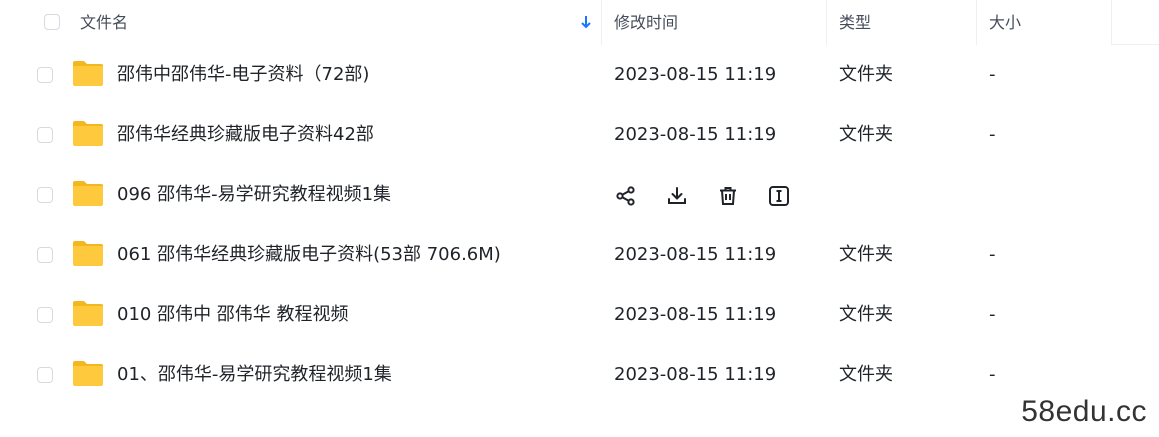 The width and height of the screenshot is (1159, 437). Describe the element at coordinates (309, 255) in the screenshot. I see `file-name: 061 邵伟华经典珍藏版电子资料(53部 706.6M)` at that location.